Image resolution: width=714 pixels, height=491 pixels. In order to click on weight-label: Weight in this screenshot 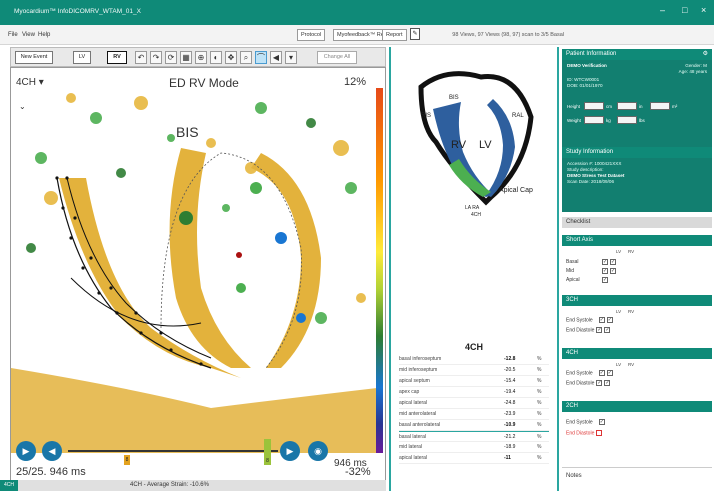, I will do `click(574, 120)`.